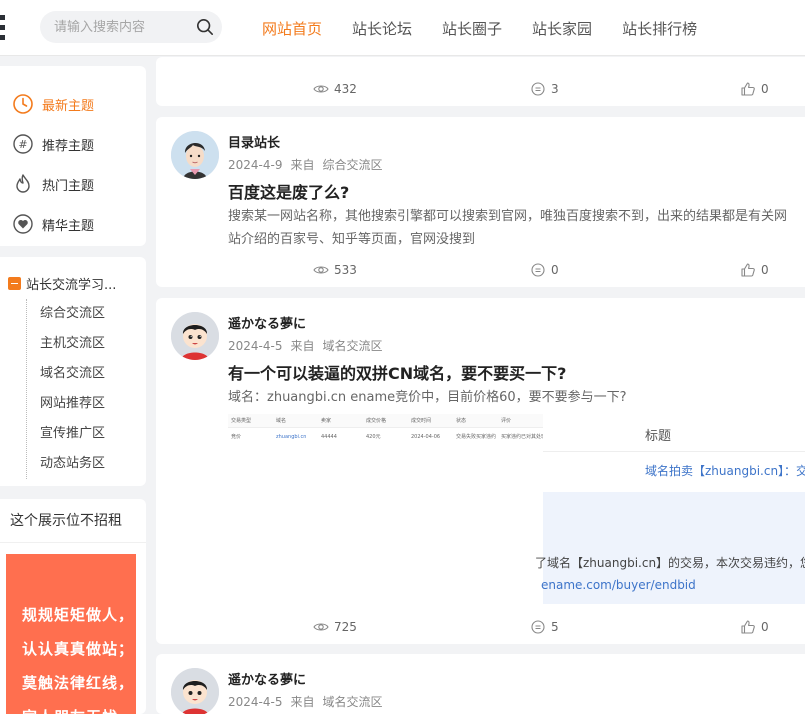  Describe the element at coordinates (73, 104) in the screenshot. I see `sidebar-item-latest: 最新主题` at that location.